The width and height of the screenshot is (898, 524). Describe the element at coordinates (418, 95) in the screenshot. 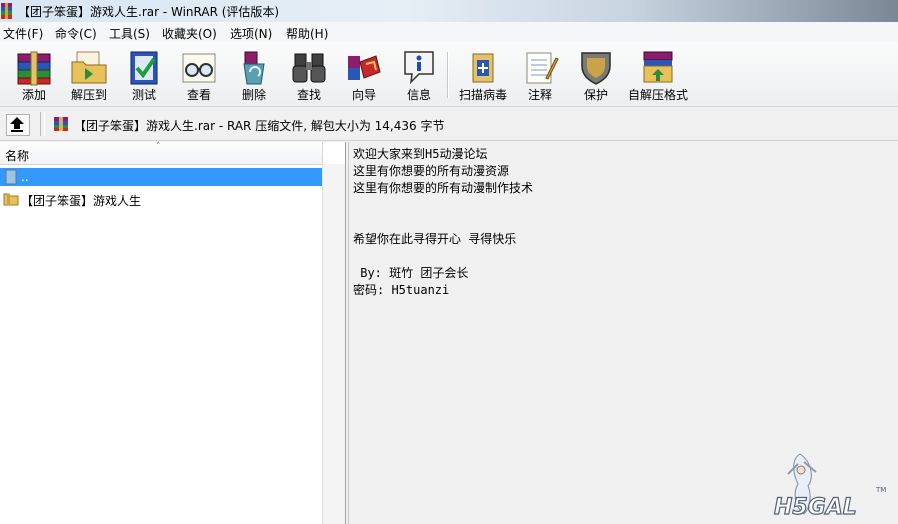

I see `info-button-label: 信息` at that location.